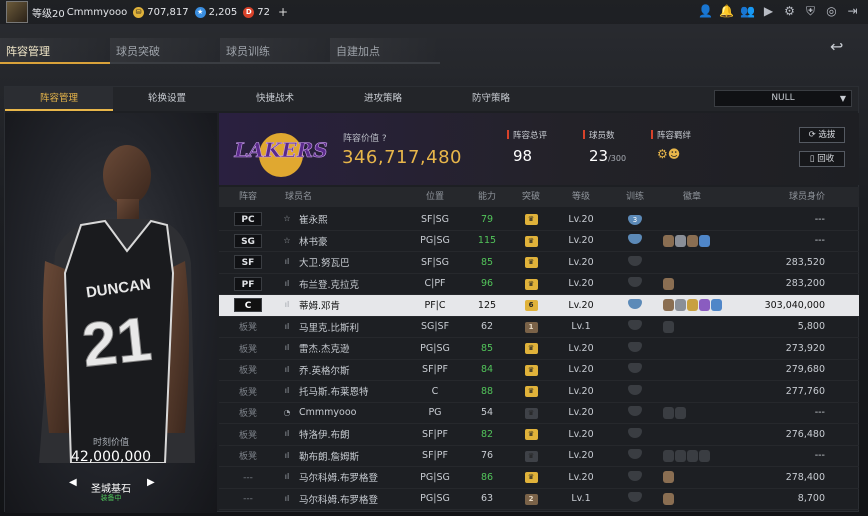  Describe the element at coordinates (384, 139) in the screenshot. I see `info-icon: ?` at that location.